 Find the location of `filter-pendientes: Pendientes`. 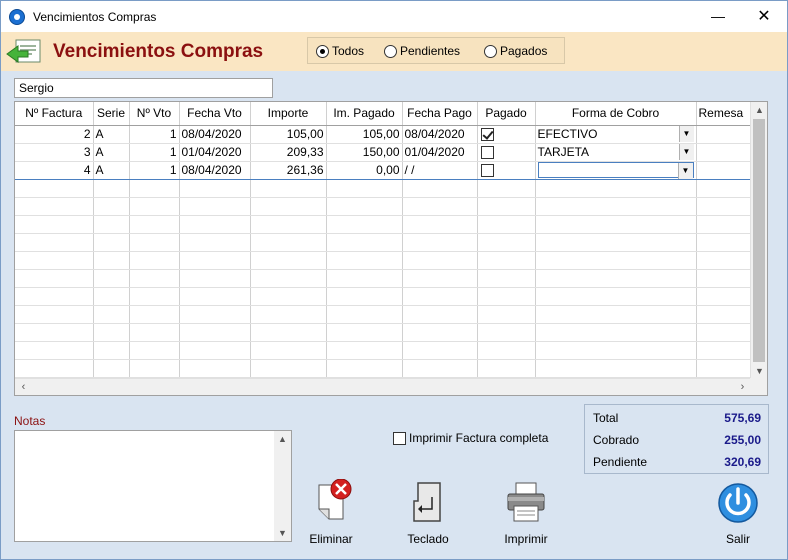

filter-pendientes: Pendientes is located at coordinates (422, 51).